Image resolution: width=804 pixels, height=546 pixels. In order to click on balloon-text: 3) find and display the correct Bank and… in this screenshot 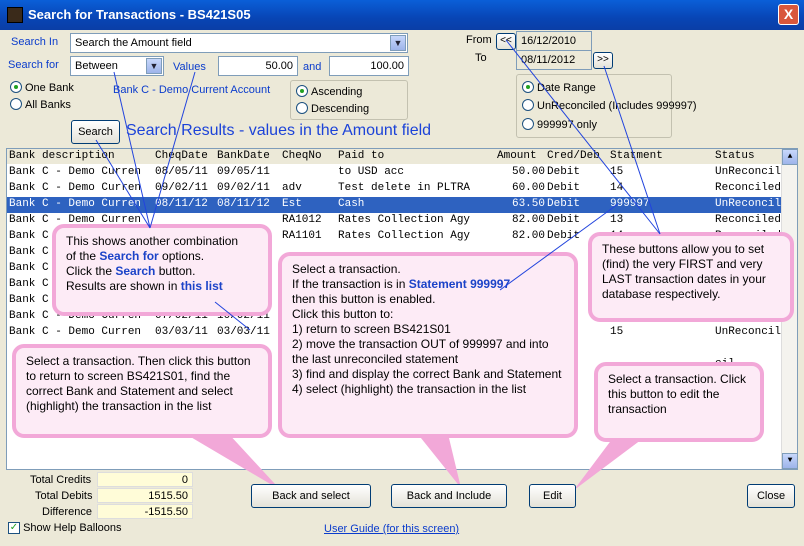, I will do `click(427, 374)`.